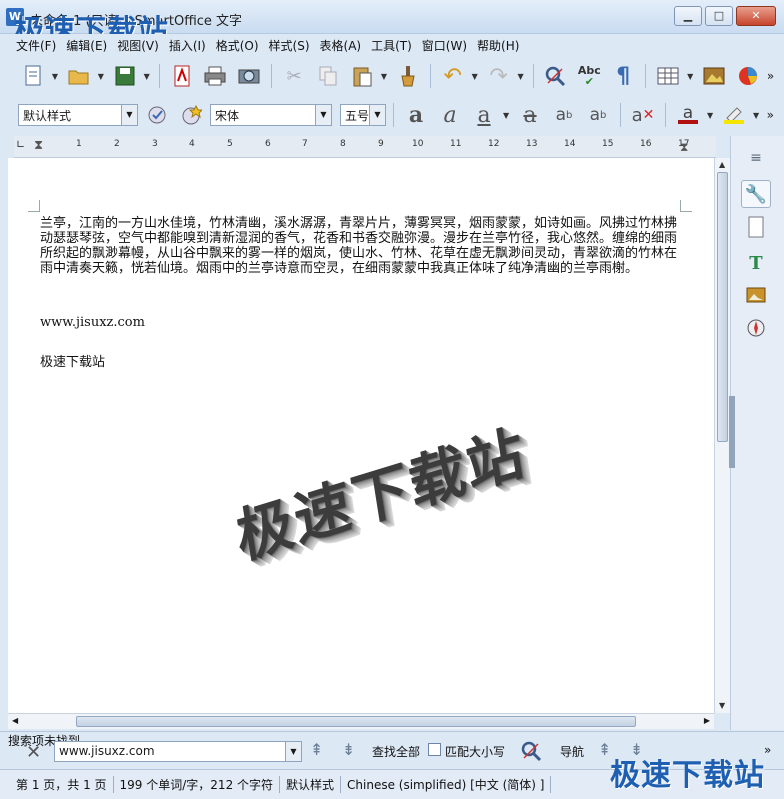 The width and height of the screenshot is (784, 799). Describe the element at coordinates (691, 76) in the screenshot. I see `table-dropdown-icon: ▼` at that location.